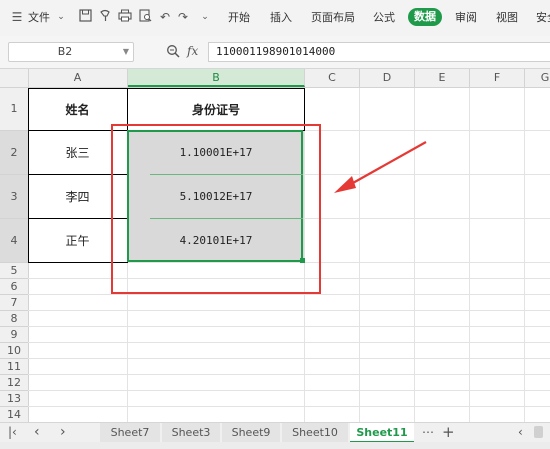 This screenshot has height=449, width=550. What do you see at coordinates (448, 432) in the screenshot?
I see `add-sheet-icon: +` at bounding box center [448, 432].